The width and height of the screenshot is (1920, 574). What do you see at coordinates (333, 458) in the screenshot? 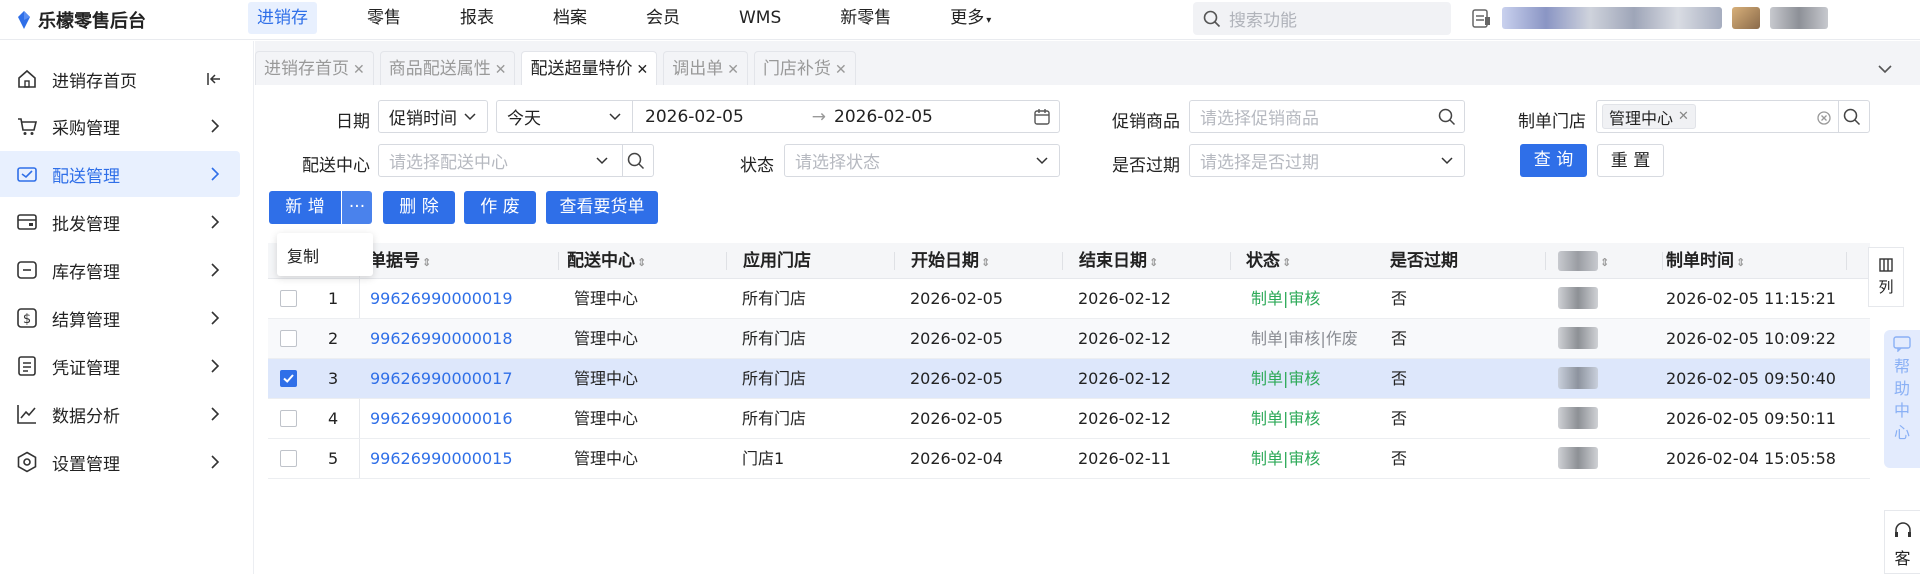
I see `row-index: 5` at bounding box center [333, 458].